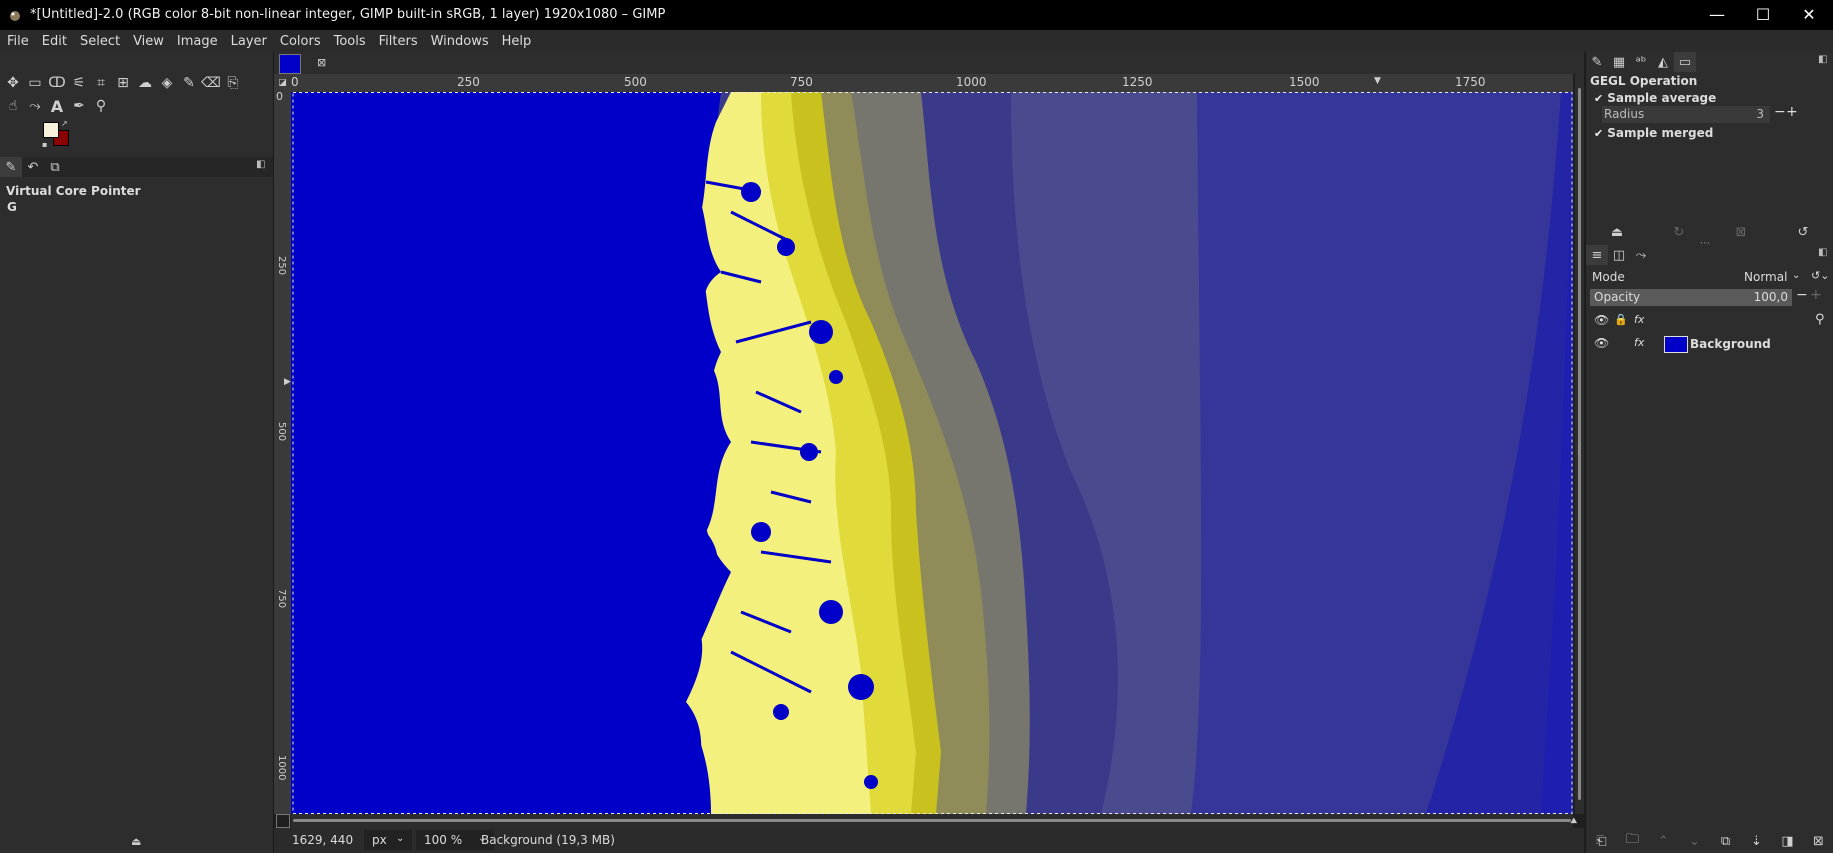 The width and height of the screenshot is (1833, 853). What do you see at coordinates (123, 83) in the screenshot?
I see `unified-transform-tool-icon: ⊞` at bounding box center [123, 83].